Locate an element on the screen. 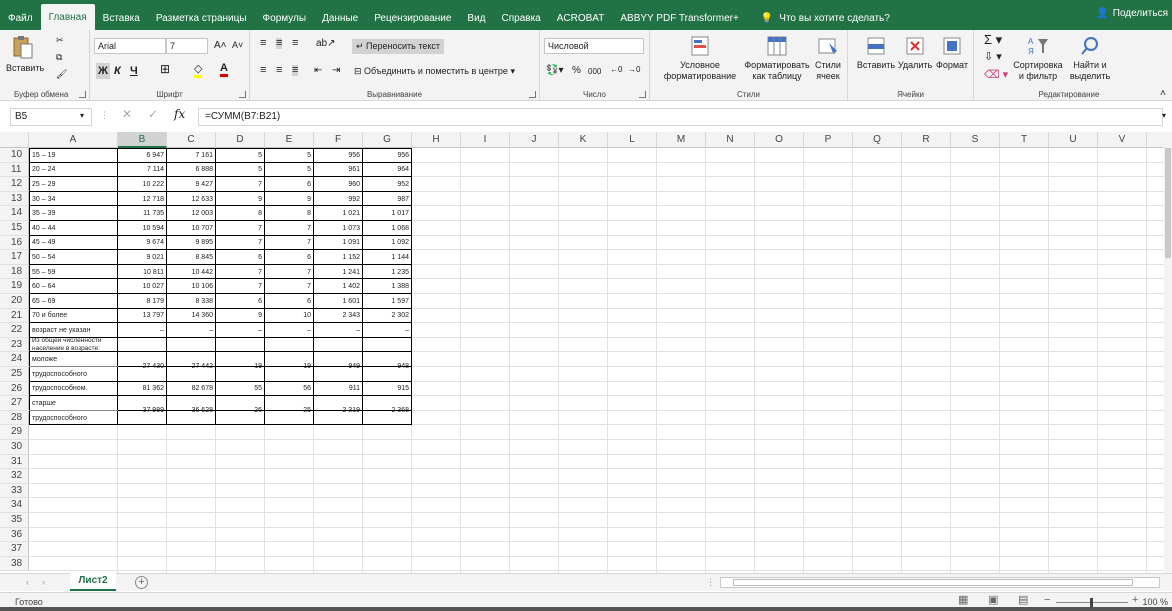 The image size is (1172, 611). share-button: 👤 Поделиться is located at coordinates (1132, 13).